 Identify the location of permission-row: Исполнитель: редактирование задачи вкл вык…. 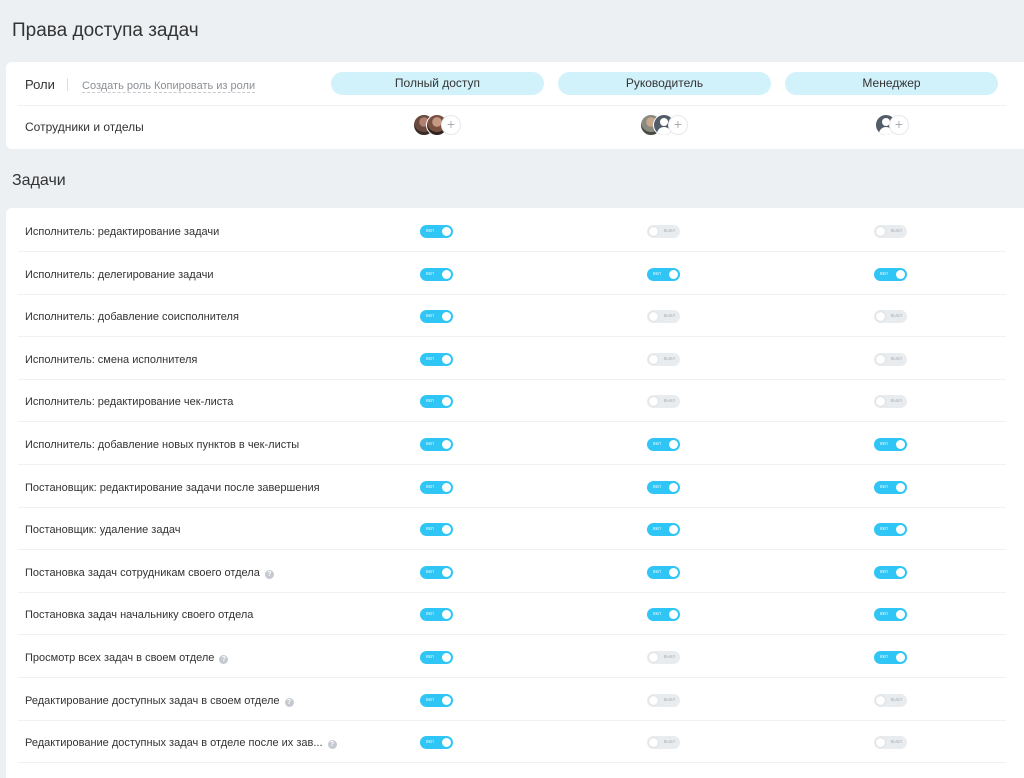
(515, 231).